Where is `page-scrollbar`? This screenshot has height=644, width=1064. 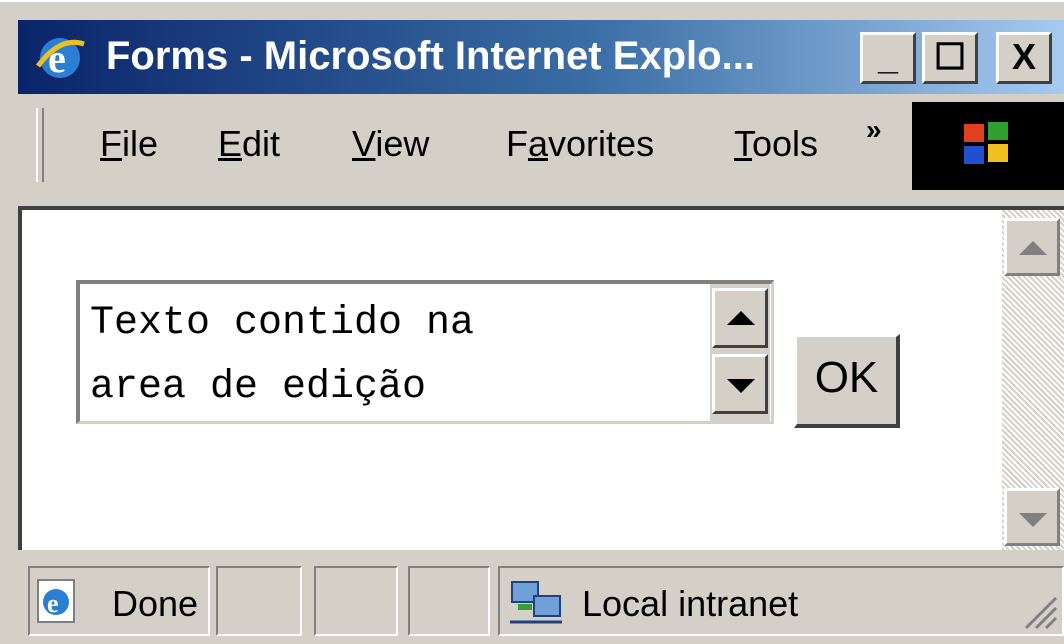 page-scrollbar is located at coordinates (1033, 380).